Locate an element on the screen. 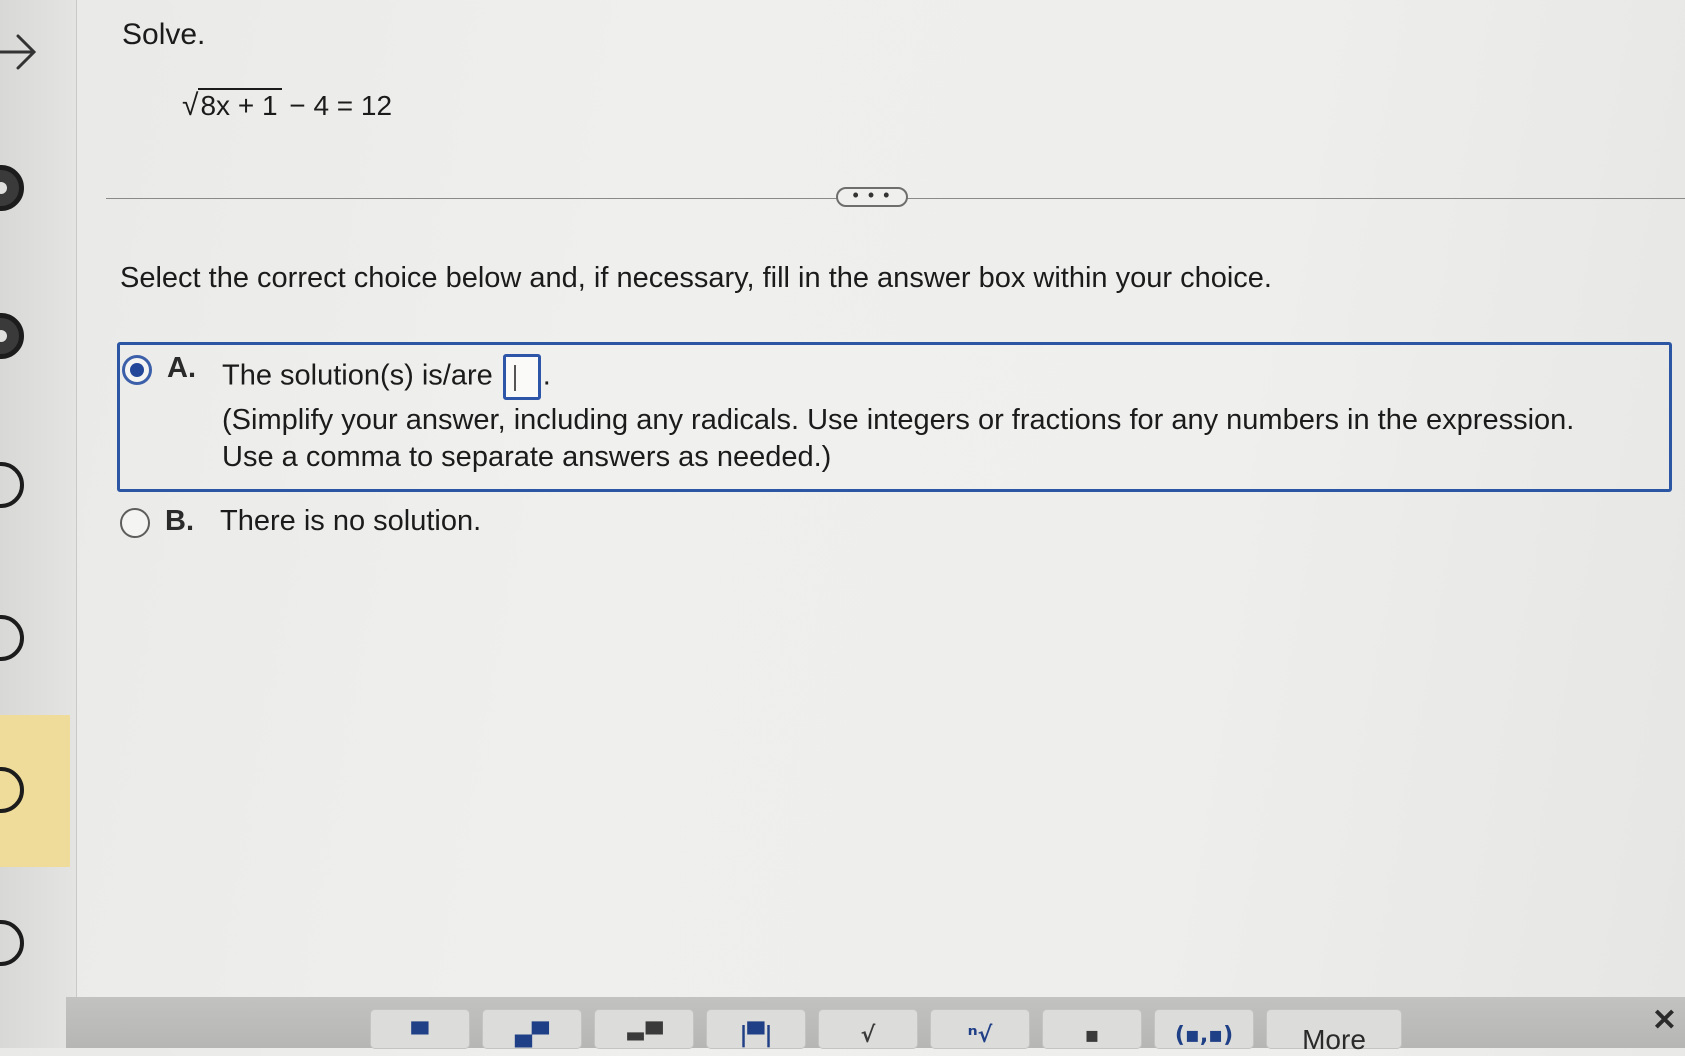 The height and width of the screenshot is (1056, 1685). fraction-button: ▀ is located at coordinates (420, 1029).